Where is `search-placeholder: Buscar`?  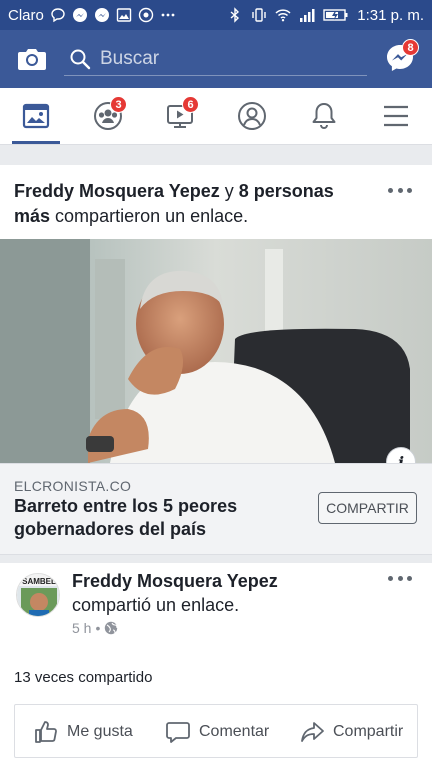 search-placeholder: Buscar is located at coordinates (130, 58).